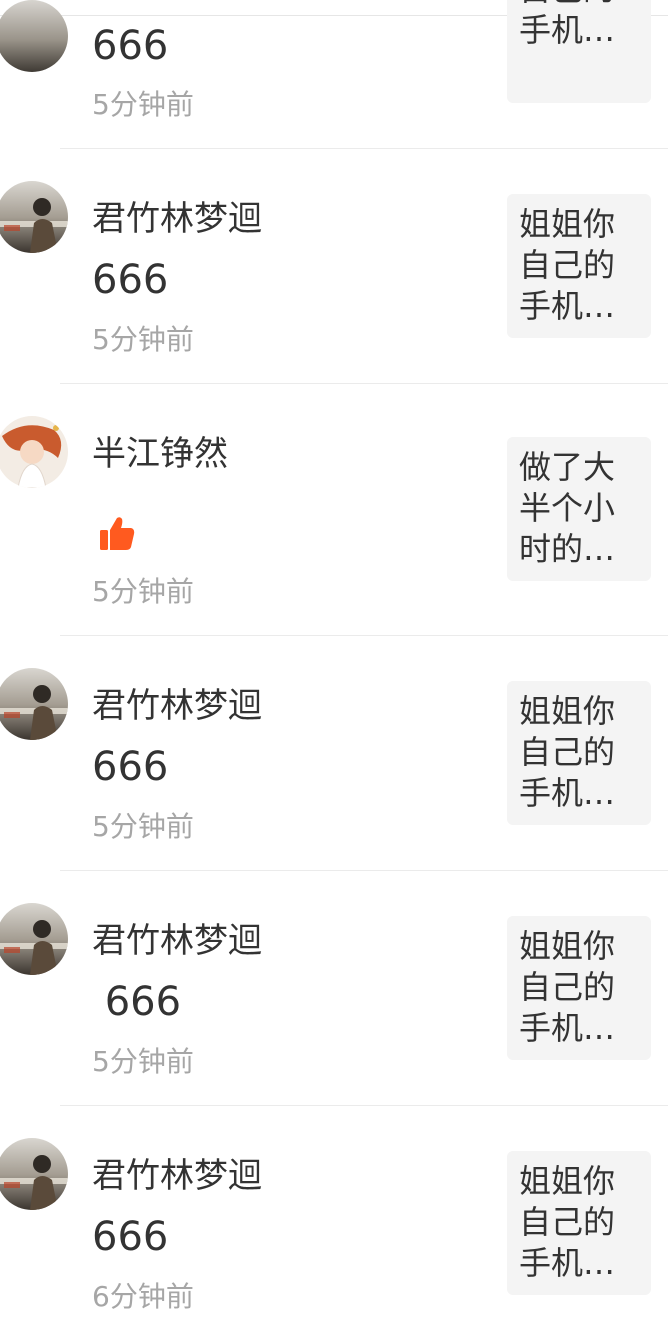 This screenshot has width=668, height=1341. Describe the element at coordinates (117, 533) in the screenshot. I see `thumbs-up-icon` at that location.